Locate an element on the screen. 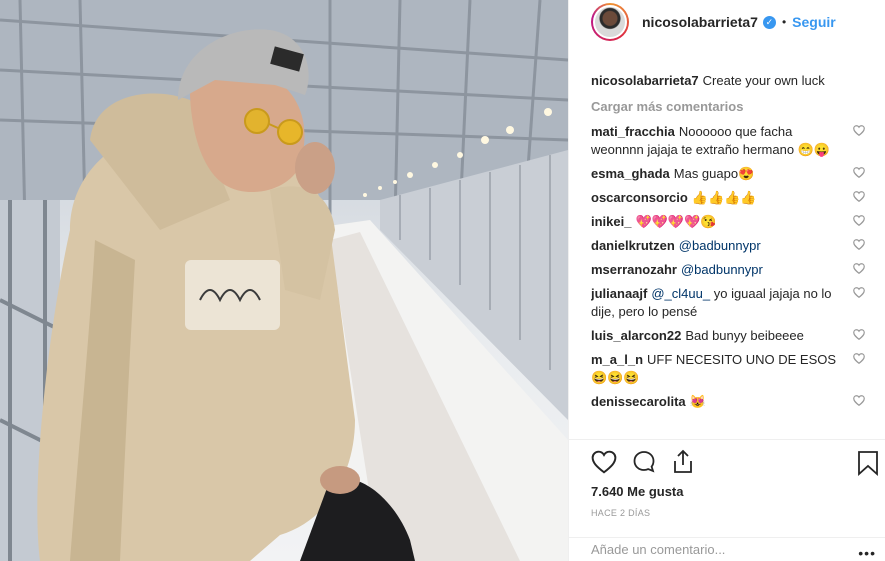 The width and height of the screenshot is (885, 561). comment-row: danielkrutzen @badbunnypr is located at coordinates (728, 246).